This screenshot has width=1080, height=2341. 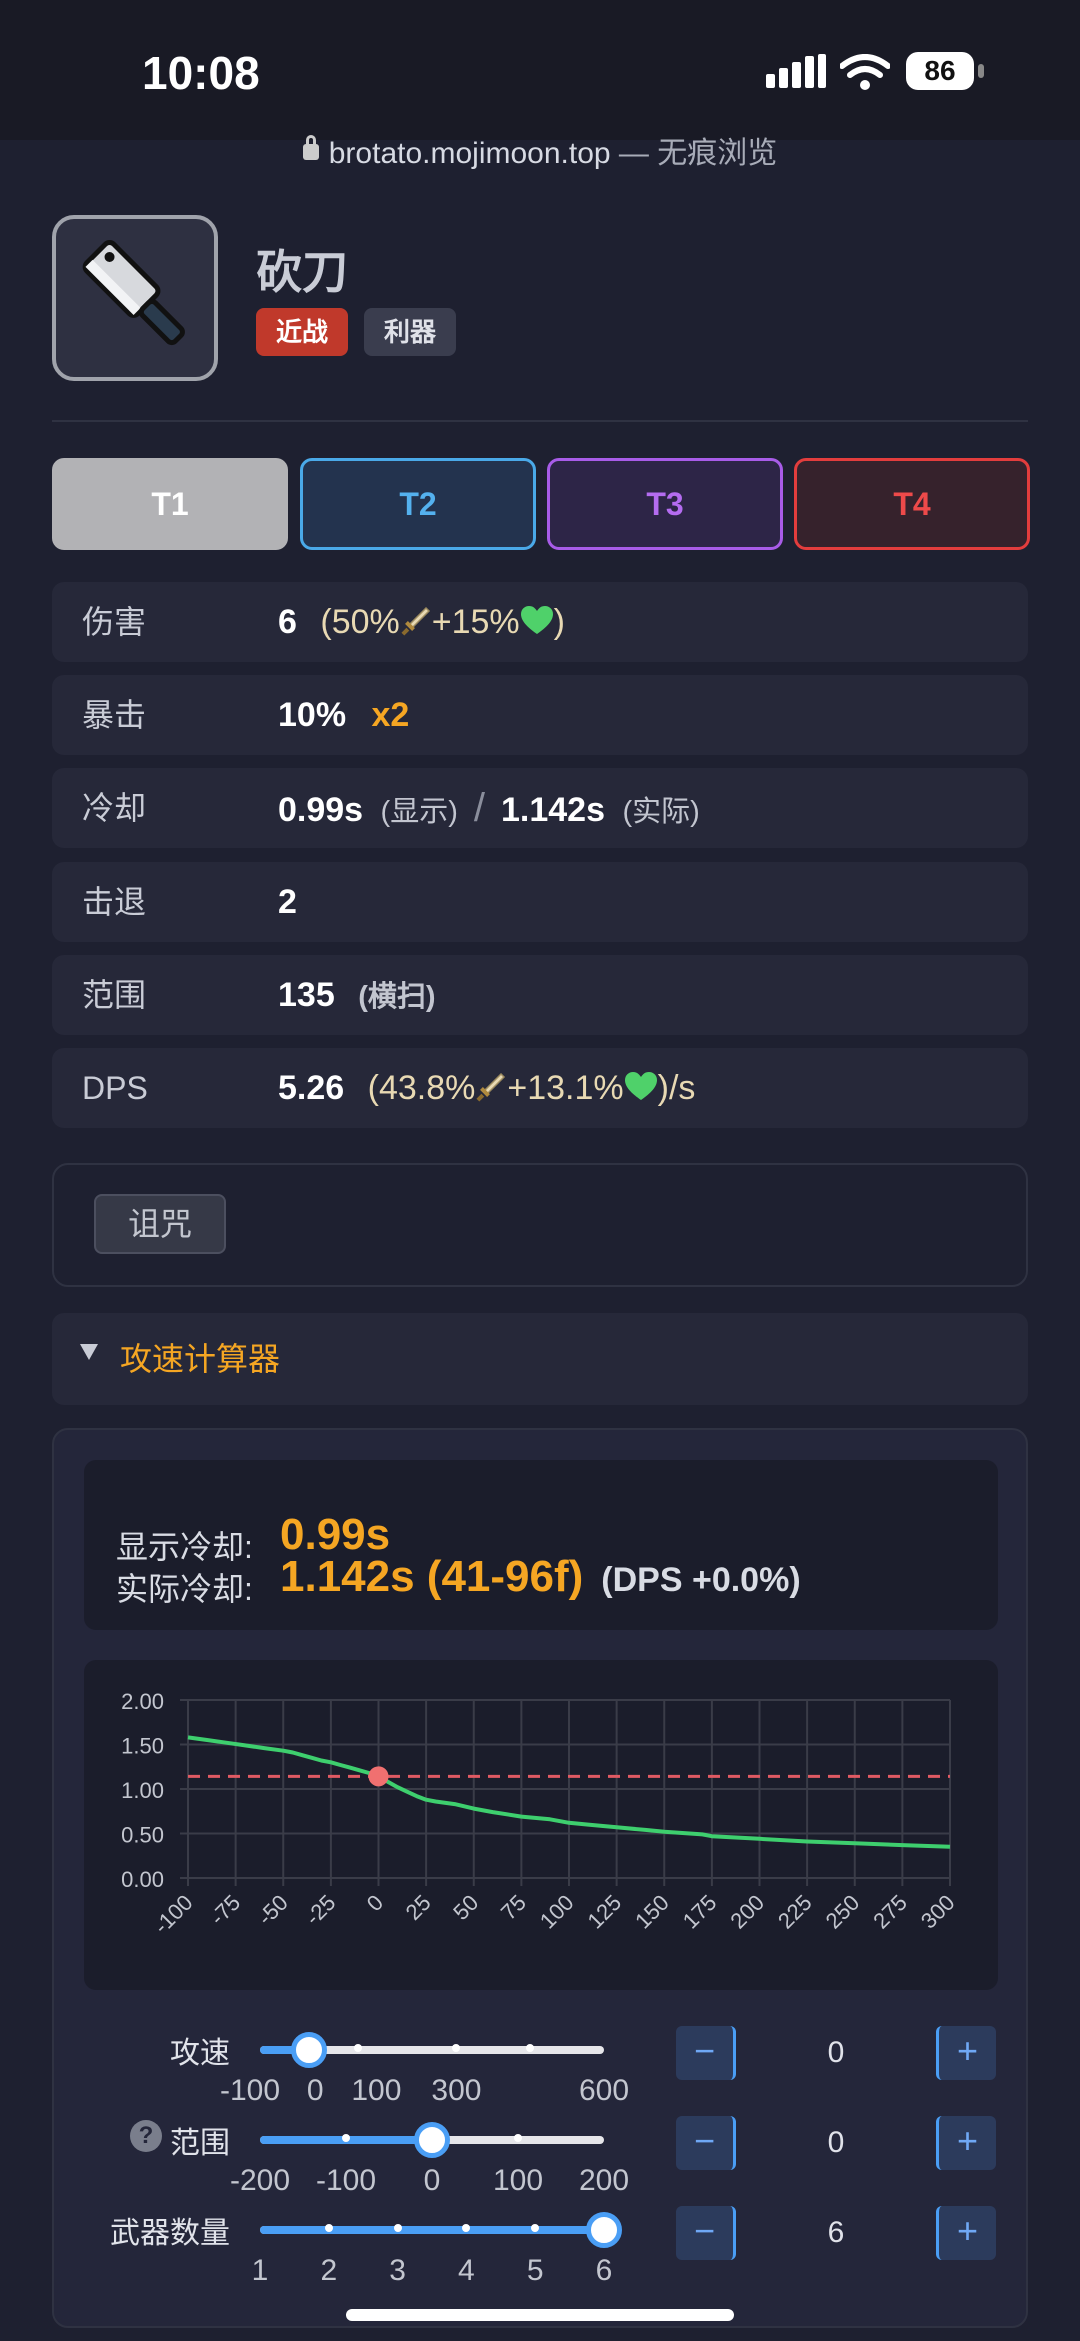 I want to click on chart-x-tick-label: 25, so click(x=418, y=1907).